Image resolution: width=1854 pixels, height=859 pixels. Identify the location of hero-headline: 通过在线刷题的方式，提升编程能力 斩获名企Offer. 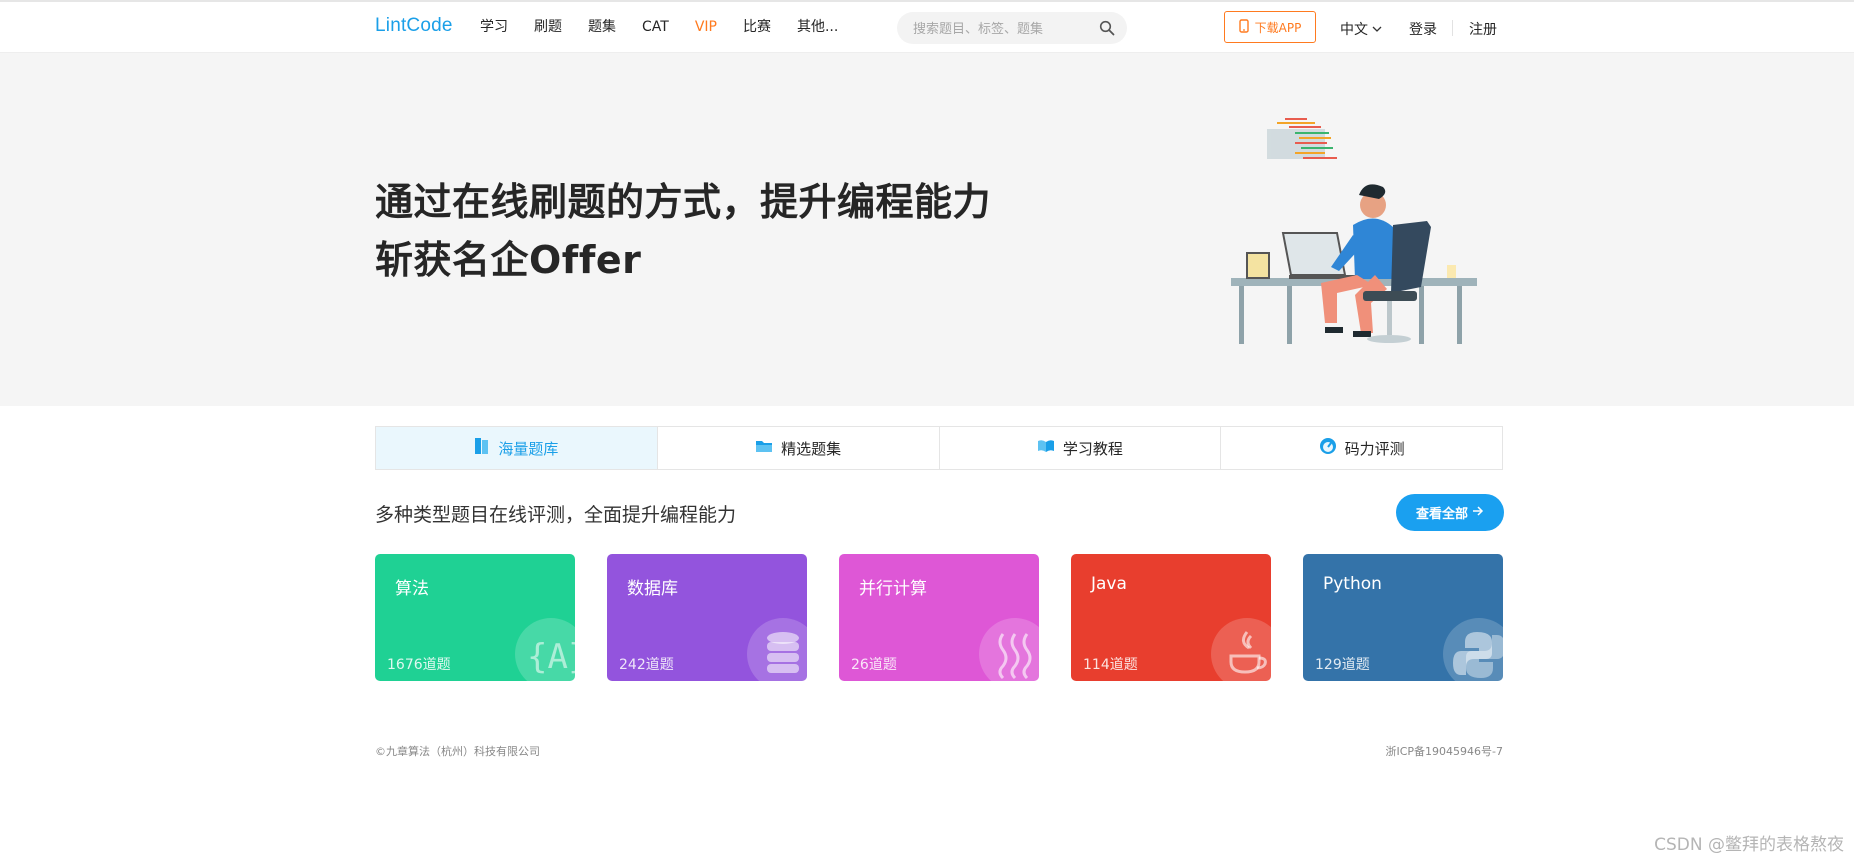
(683, 231).